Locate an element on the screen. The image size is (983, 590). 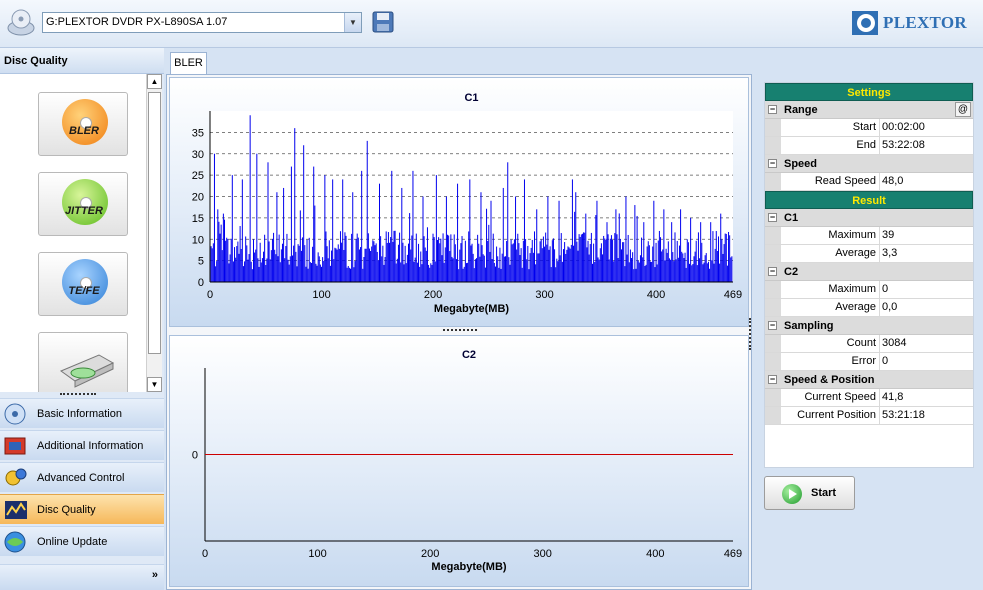
test-list: BLER JITTER TE/FE is located at coordinates (73, 233).